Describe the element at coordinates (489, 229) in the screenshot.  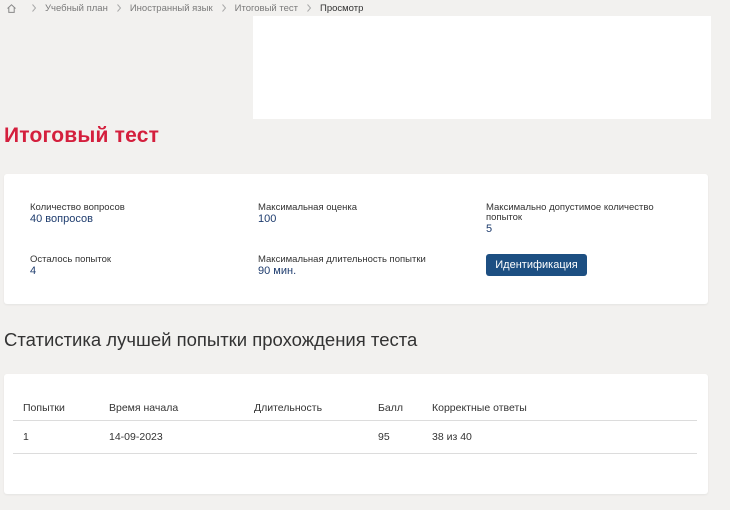
I see `max-attempts-value: 5` at that location.